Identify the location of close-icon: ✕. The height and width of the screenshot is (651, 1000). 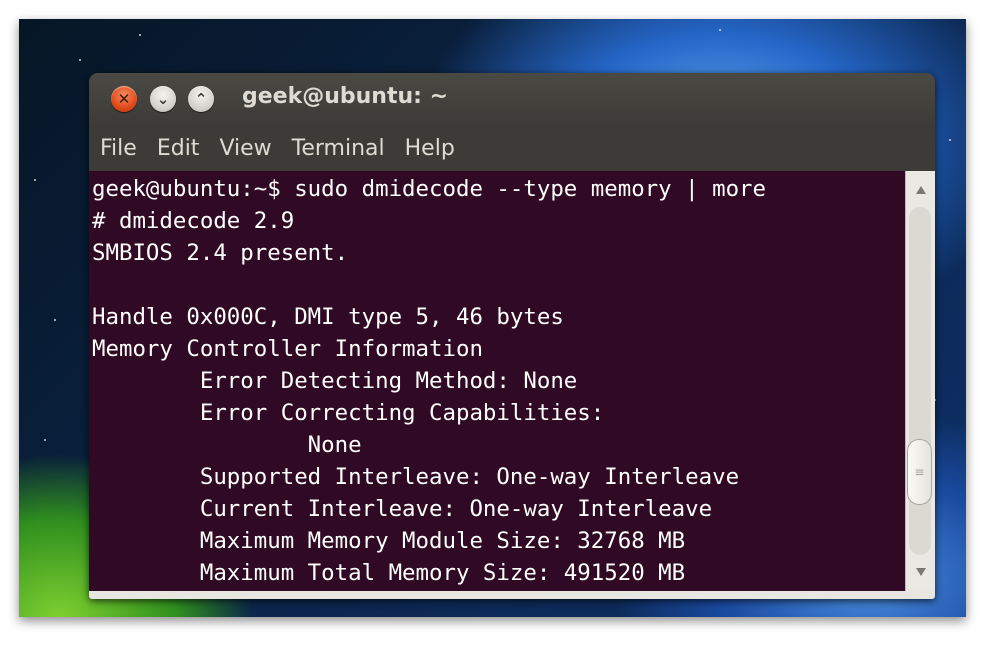
(124, 98).